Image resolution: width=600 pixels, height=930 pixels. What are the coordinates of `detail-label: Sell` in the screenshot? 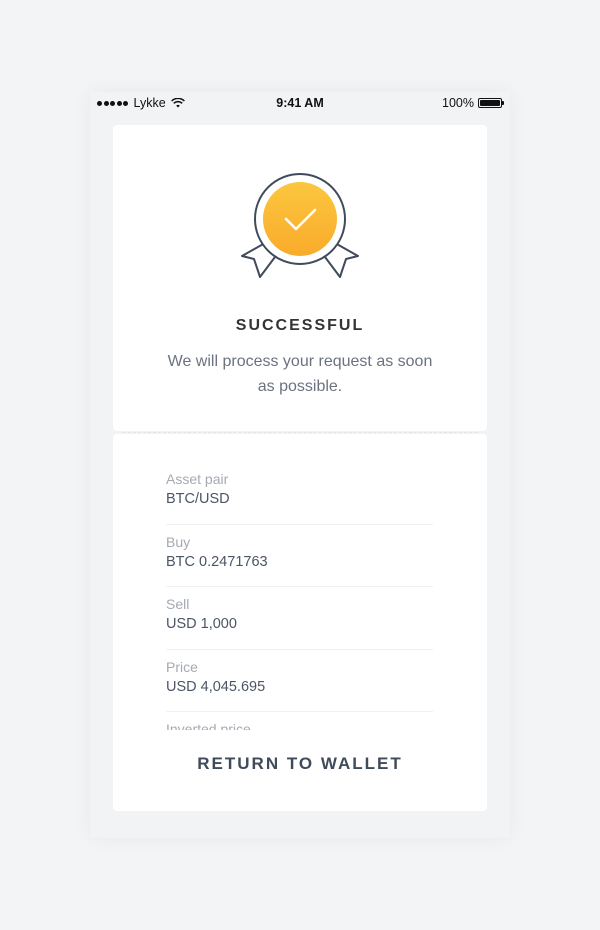 It's located at (178, 604).